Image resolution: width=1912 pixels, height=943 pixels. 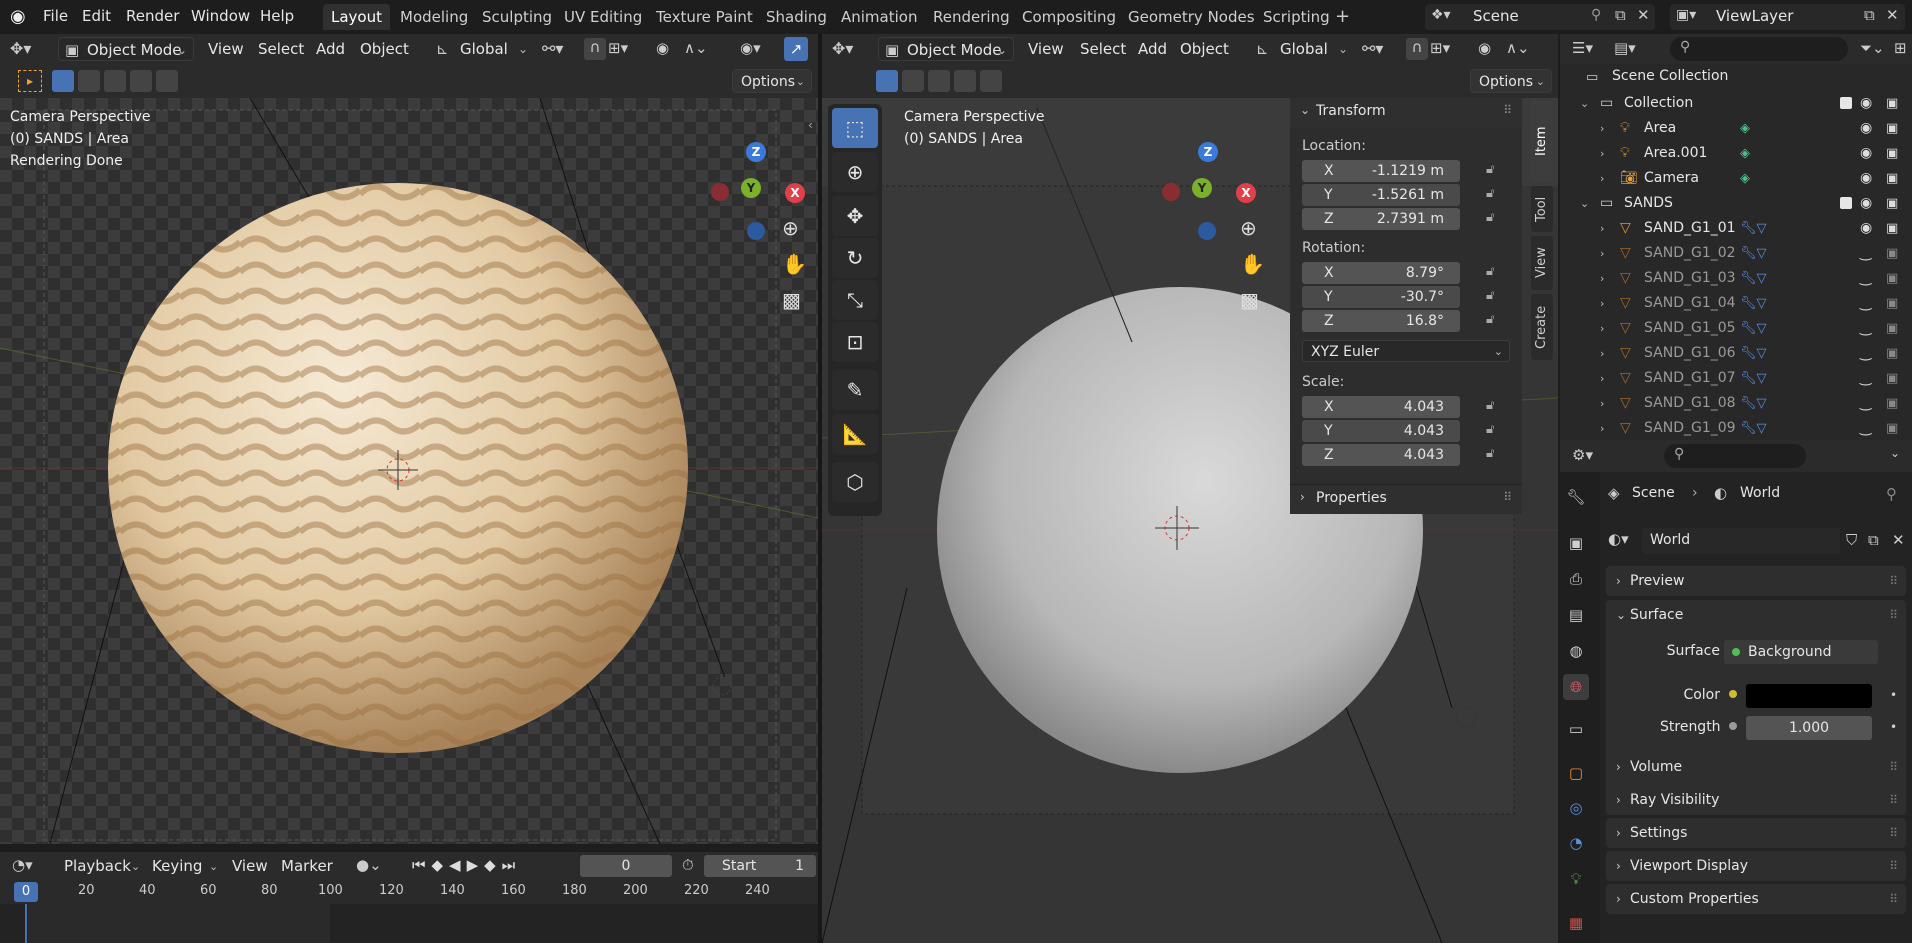 What do you see at coordinates (1872, 48) in the screenshot?
I see `filter-icon: ⏷⌄` at bounding box center [1872, 48].